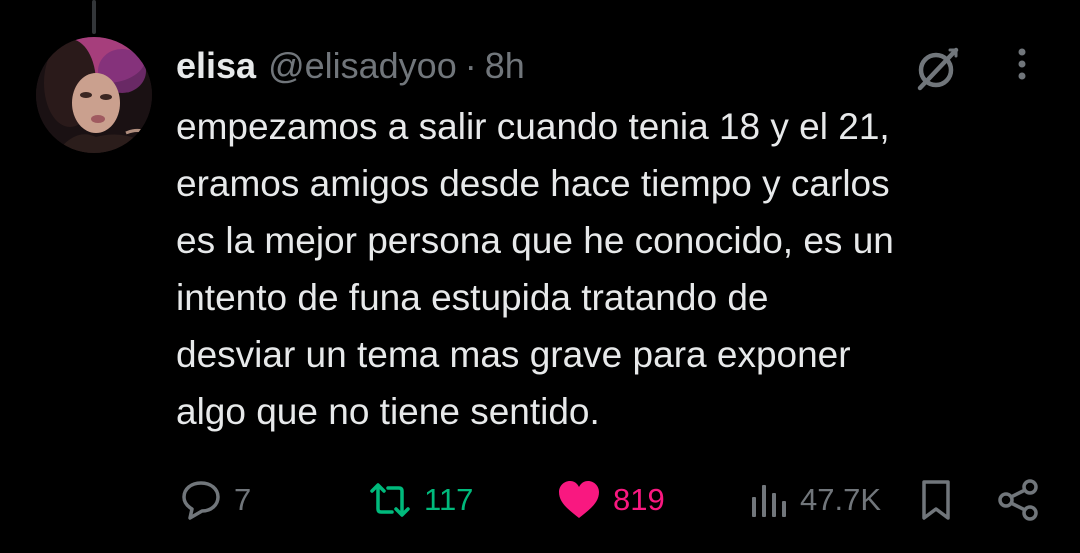 This screenshot has height=553, width=1080. I want to click on like-icon, so click(579, 499).